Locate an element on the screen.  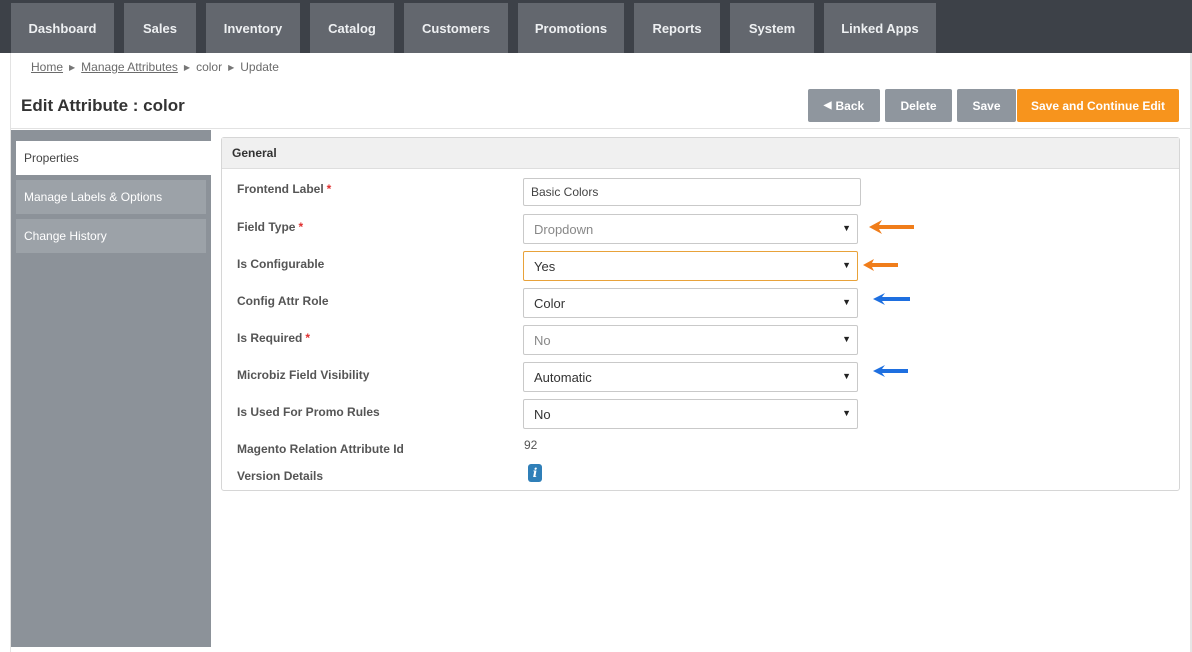
tab-dashboard: Dashboard is located at coordinates (62, 28).